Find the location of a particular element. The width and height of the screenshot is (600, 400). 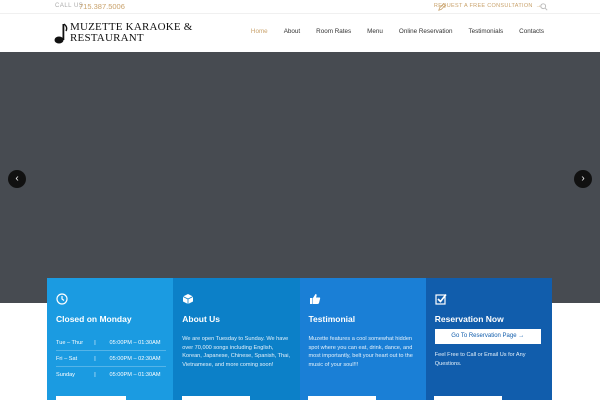

feature-title: Testimonial is located at coordinates (332, 319).